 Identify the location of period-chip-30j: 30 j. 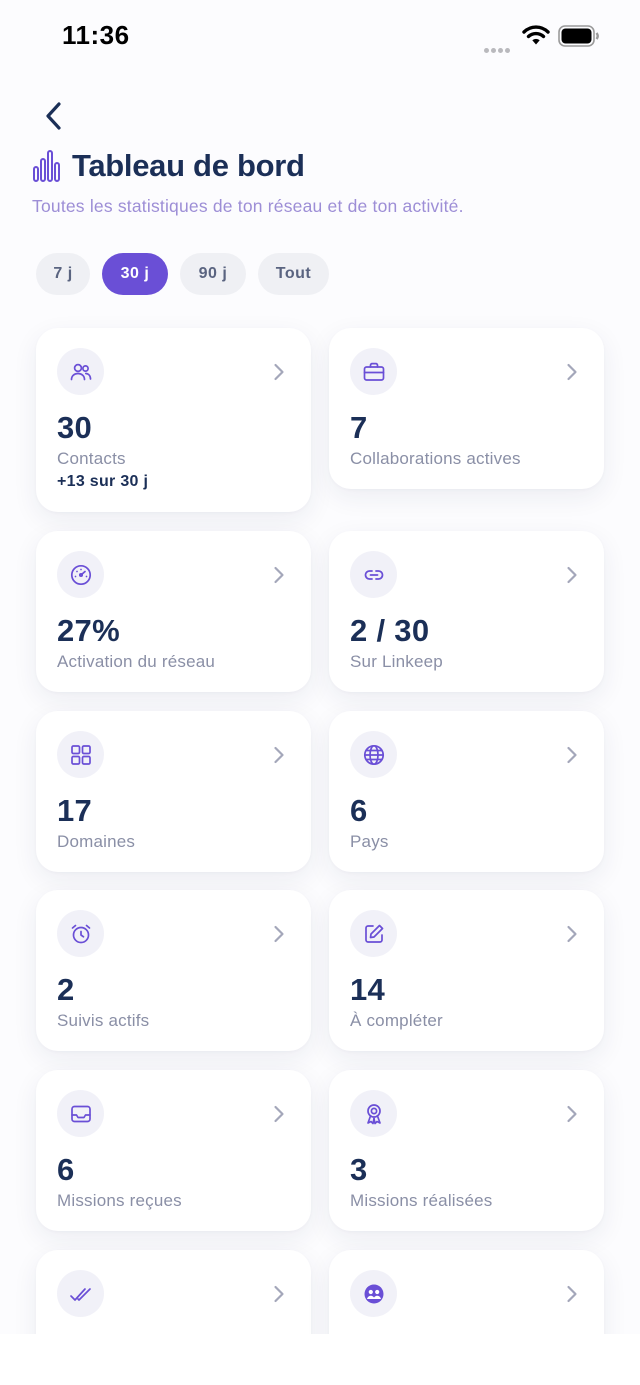
(135, 274).